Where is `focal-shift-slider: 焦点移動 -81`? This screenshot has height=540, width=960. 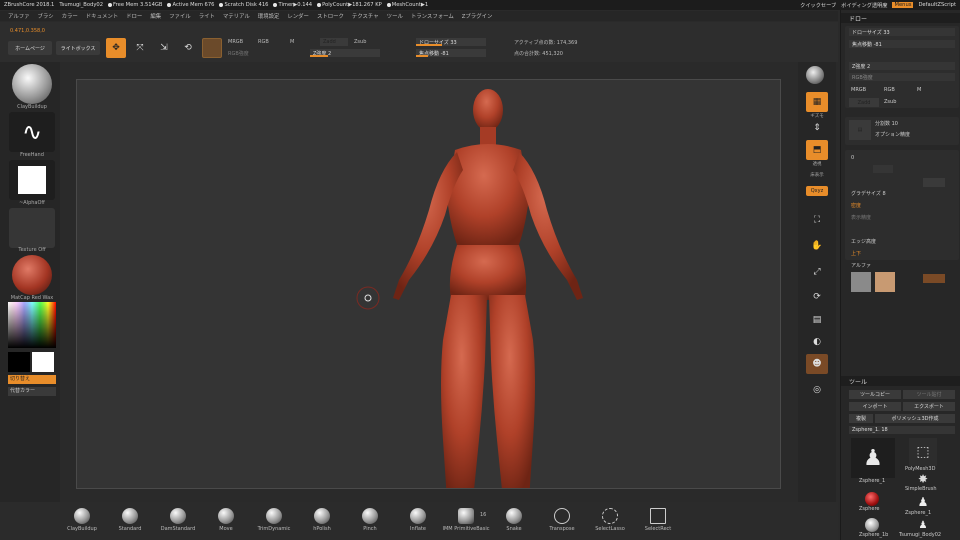
focal-shift-slider: 焦点移動 -81 is located at coordinates (451, 53).